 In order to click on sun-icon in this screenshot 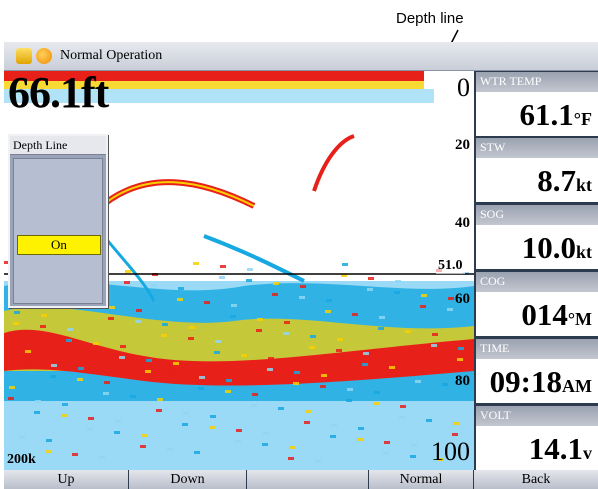, I will do `click(44, 56)`.